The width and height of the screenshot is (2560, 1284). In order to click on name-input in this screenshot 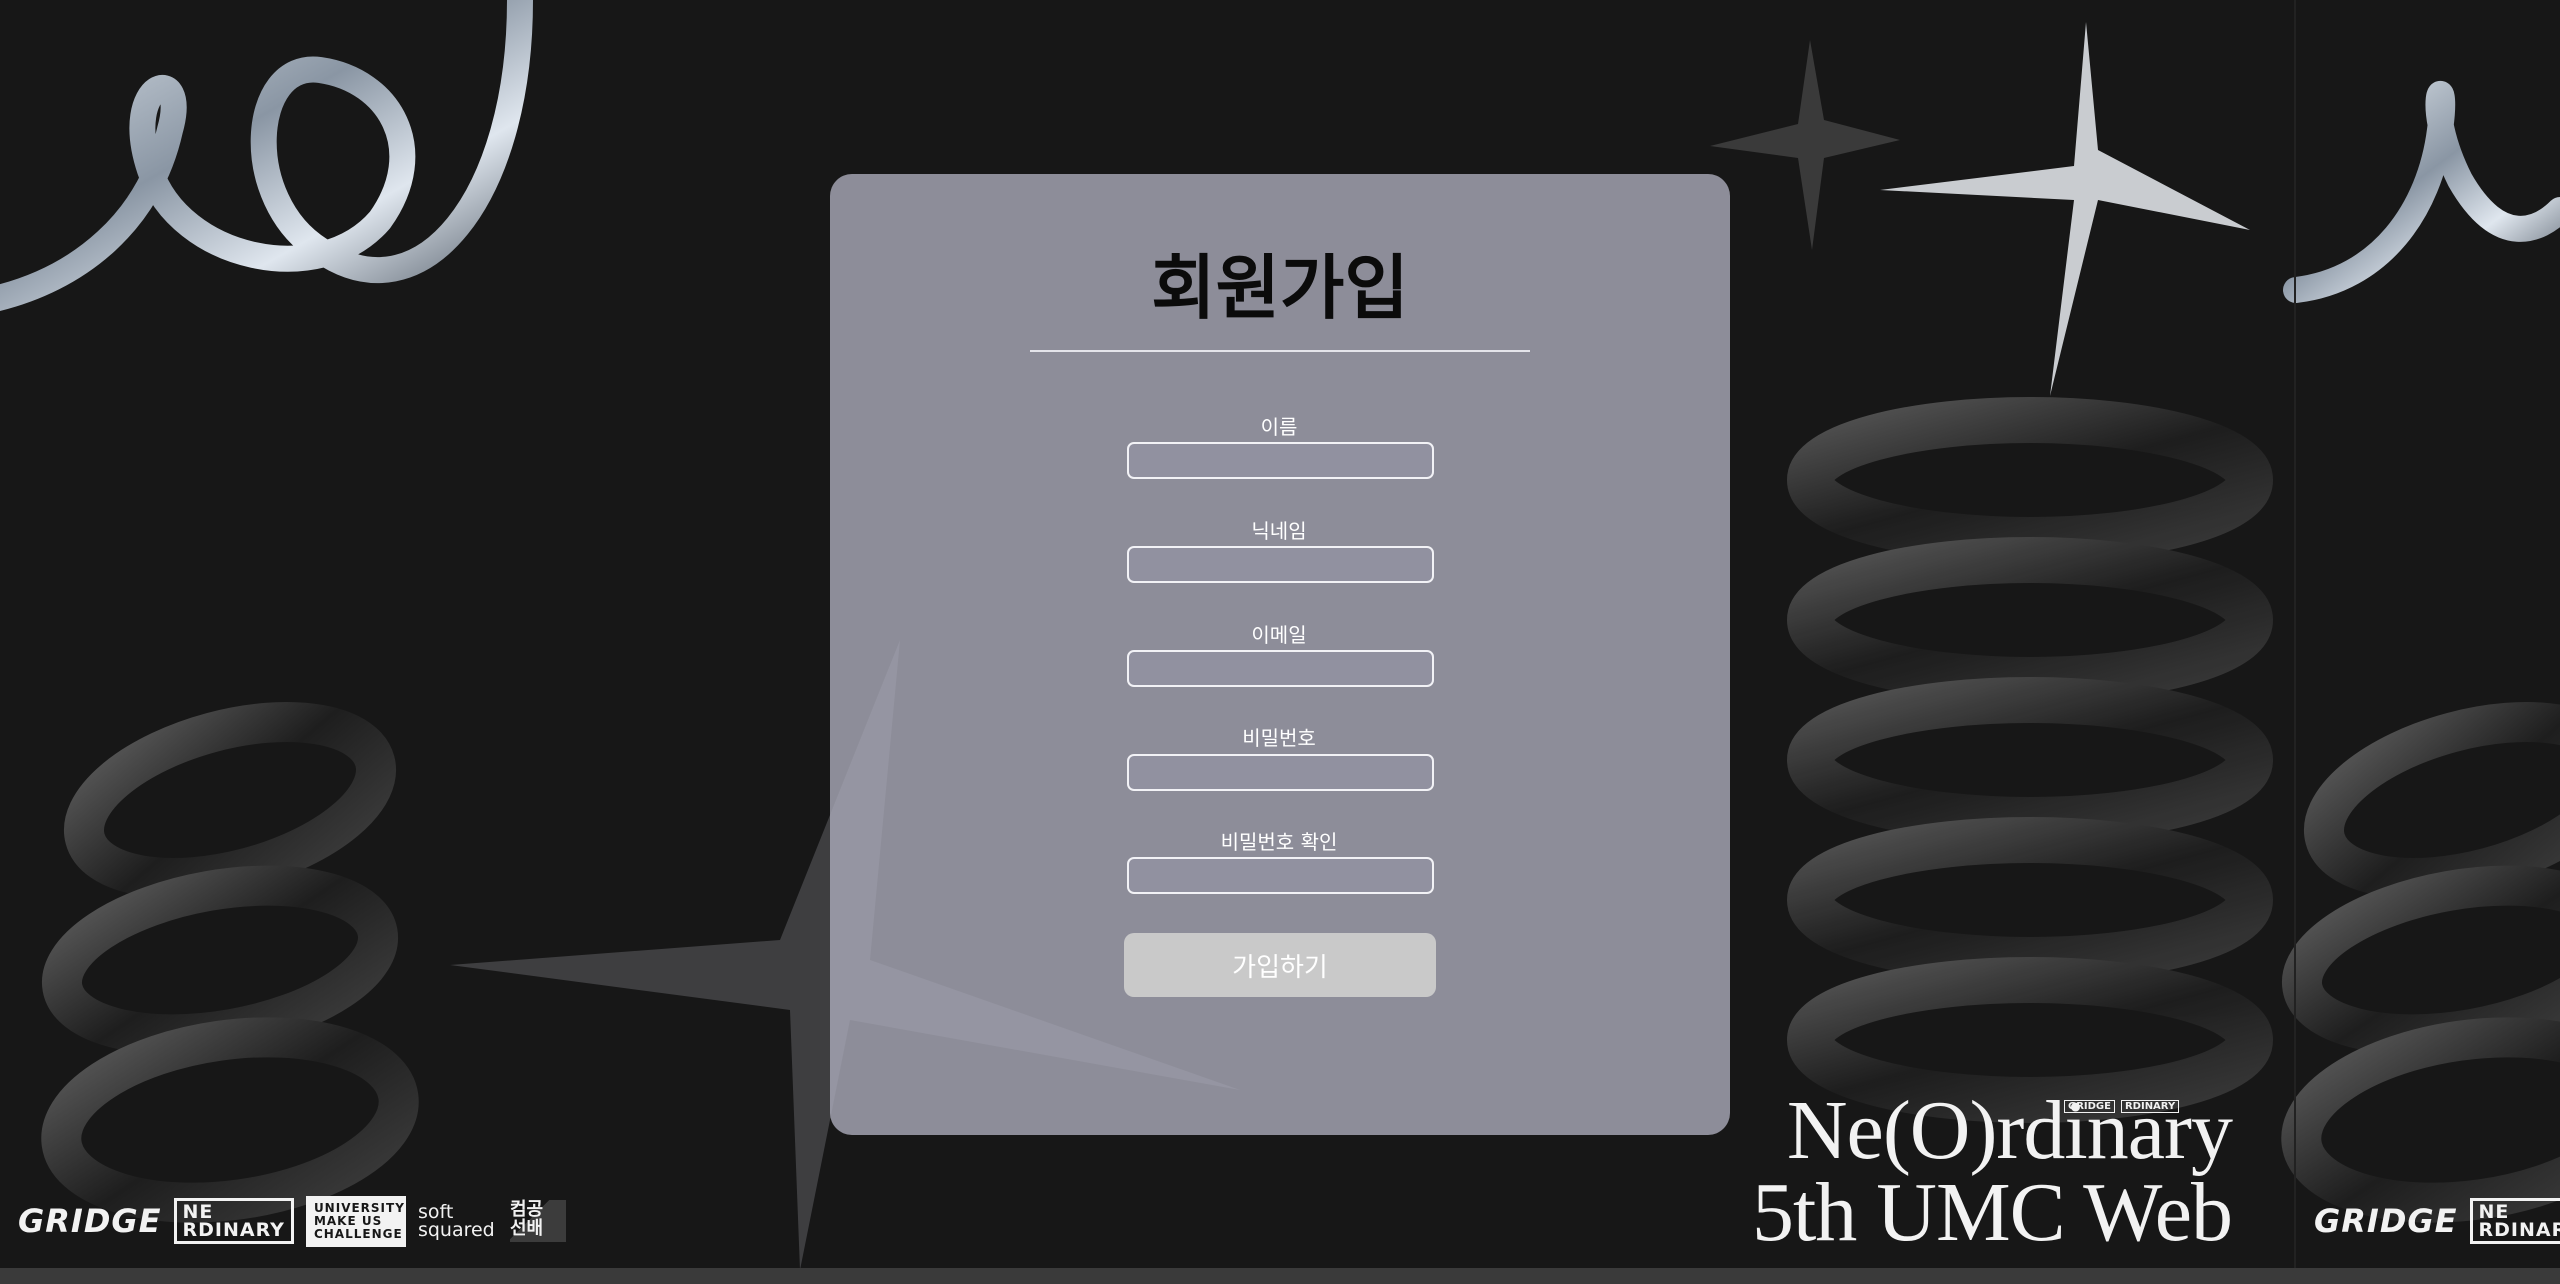, I will do `click(1280, 460)`.